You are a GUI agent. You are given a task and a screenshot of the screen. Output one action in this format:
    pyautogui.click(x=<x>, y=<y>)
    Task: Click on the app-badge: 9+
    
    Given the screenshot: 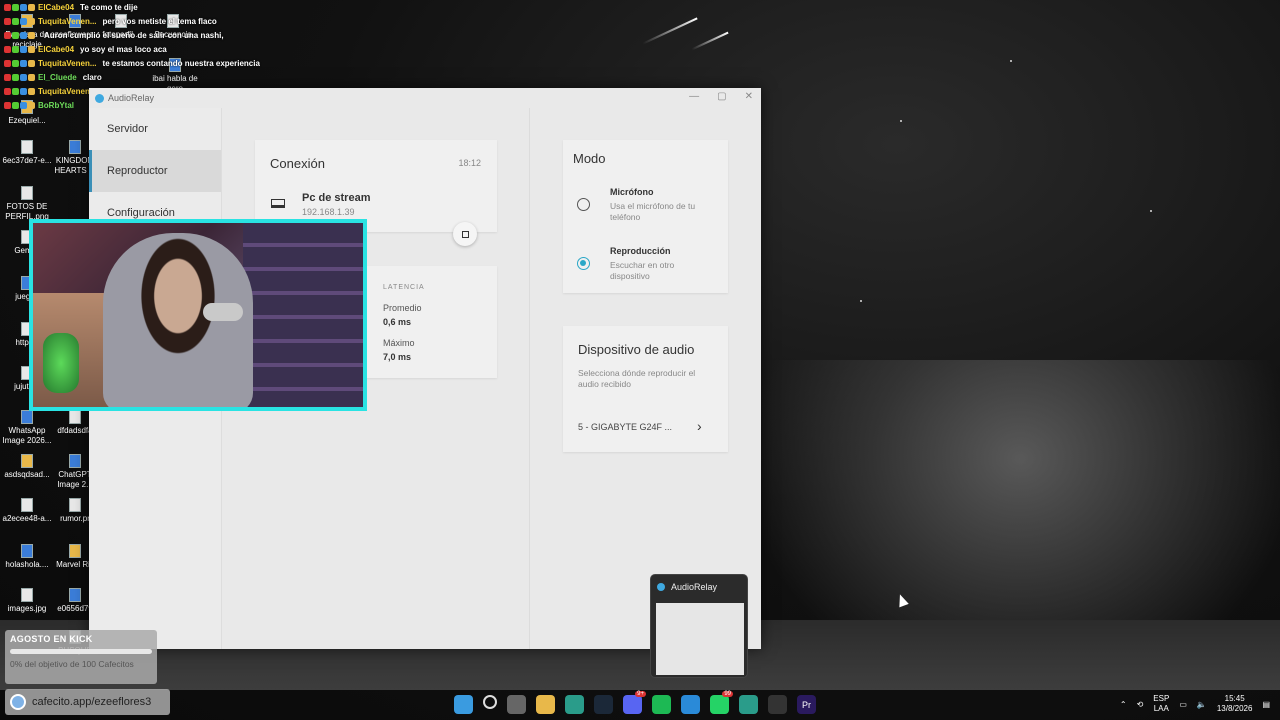 What is the action you would take?
    pyautogui.click(x=640, y=694)
    